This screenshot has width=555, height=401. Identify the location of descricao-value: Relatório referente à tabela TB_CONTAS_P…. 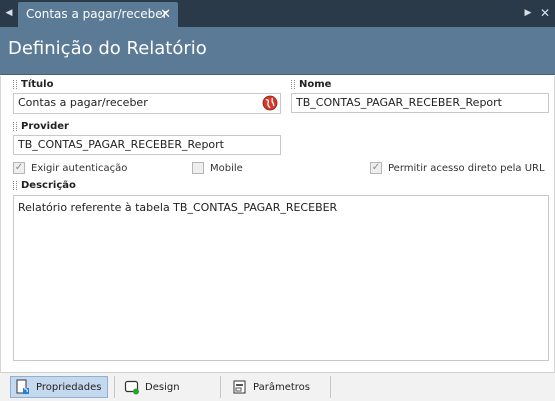
(178, 207).